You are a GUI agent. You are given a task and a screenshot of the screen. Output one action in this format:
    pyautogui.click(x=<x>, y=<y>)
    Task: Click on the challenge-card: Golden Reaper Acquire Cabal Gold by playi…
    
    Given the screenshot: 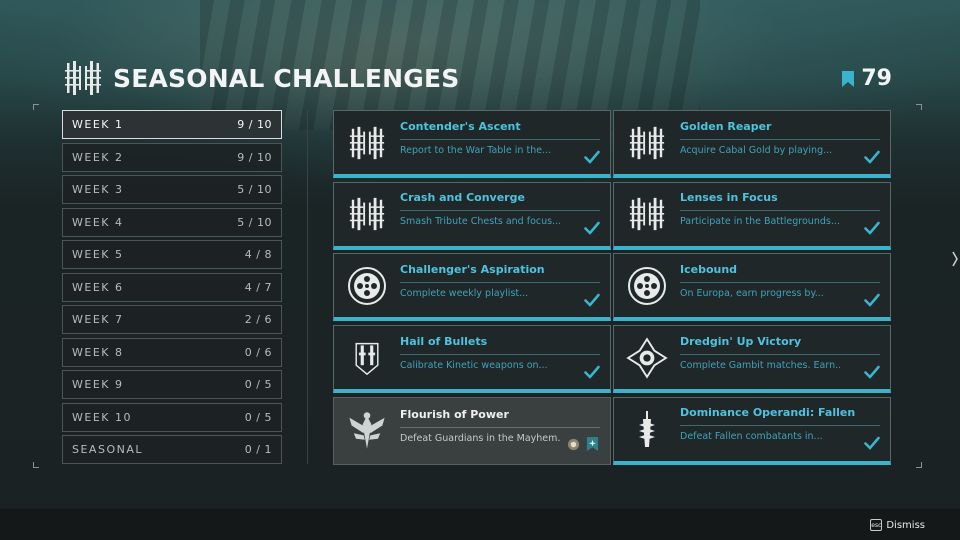 What is the action you would take?
    pyautogui.click(x=752, y=144)
    